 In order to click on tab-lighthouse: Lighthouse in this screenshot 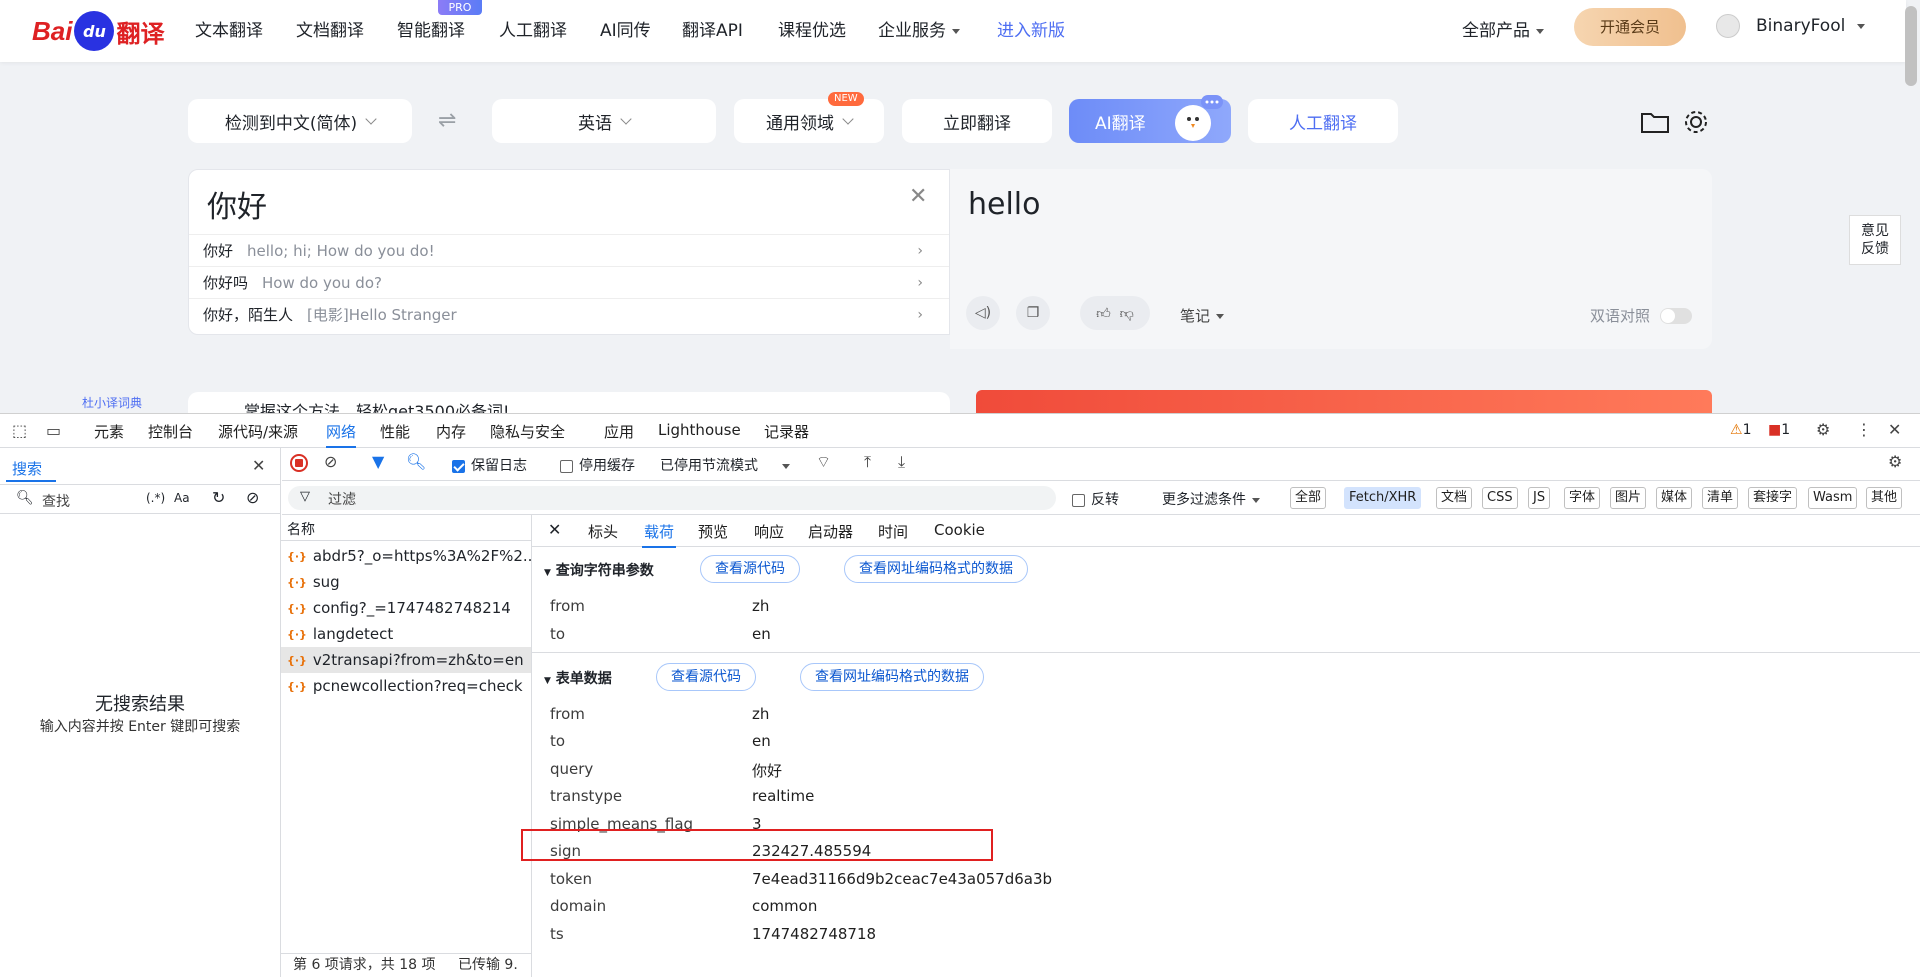, I will do `click(699, 430)`.